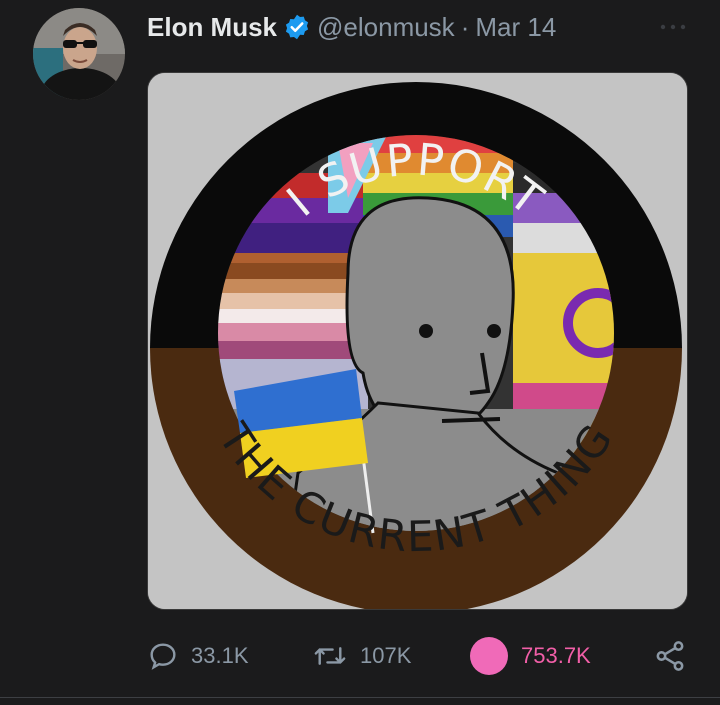 This screenshot has height=705, width=720. What do you see at coordinates (386, 27) in the screenshot?
I see `author-handle: @elonmusk` at bounding box center [386, 27].